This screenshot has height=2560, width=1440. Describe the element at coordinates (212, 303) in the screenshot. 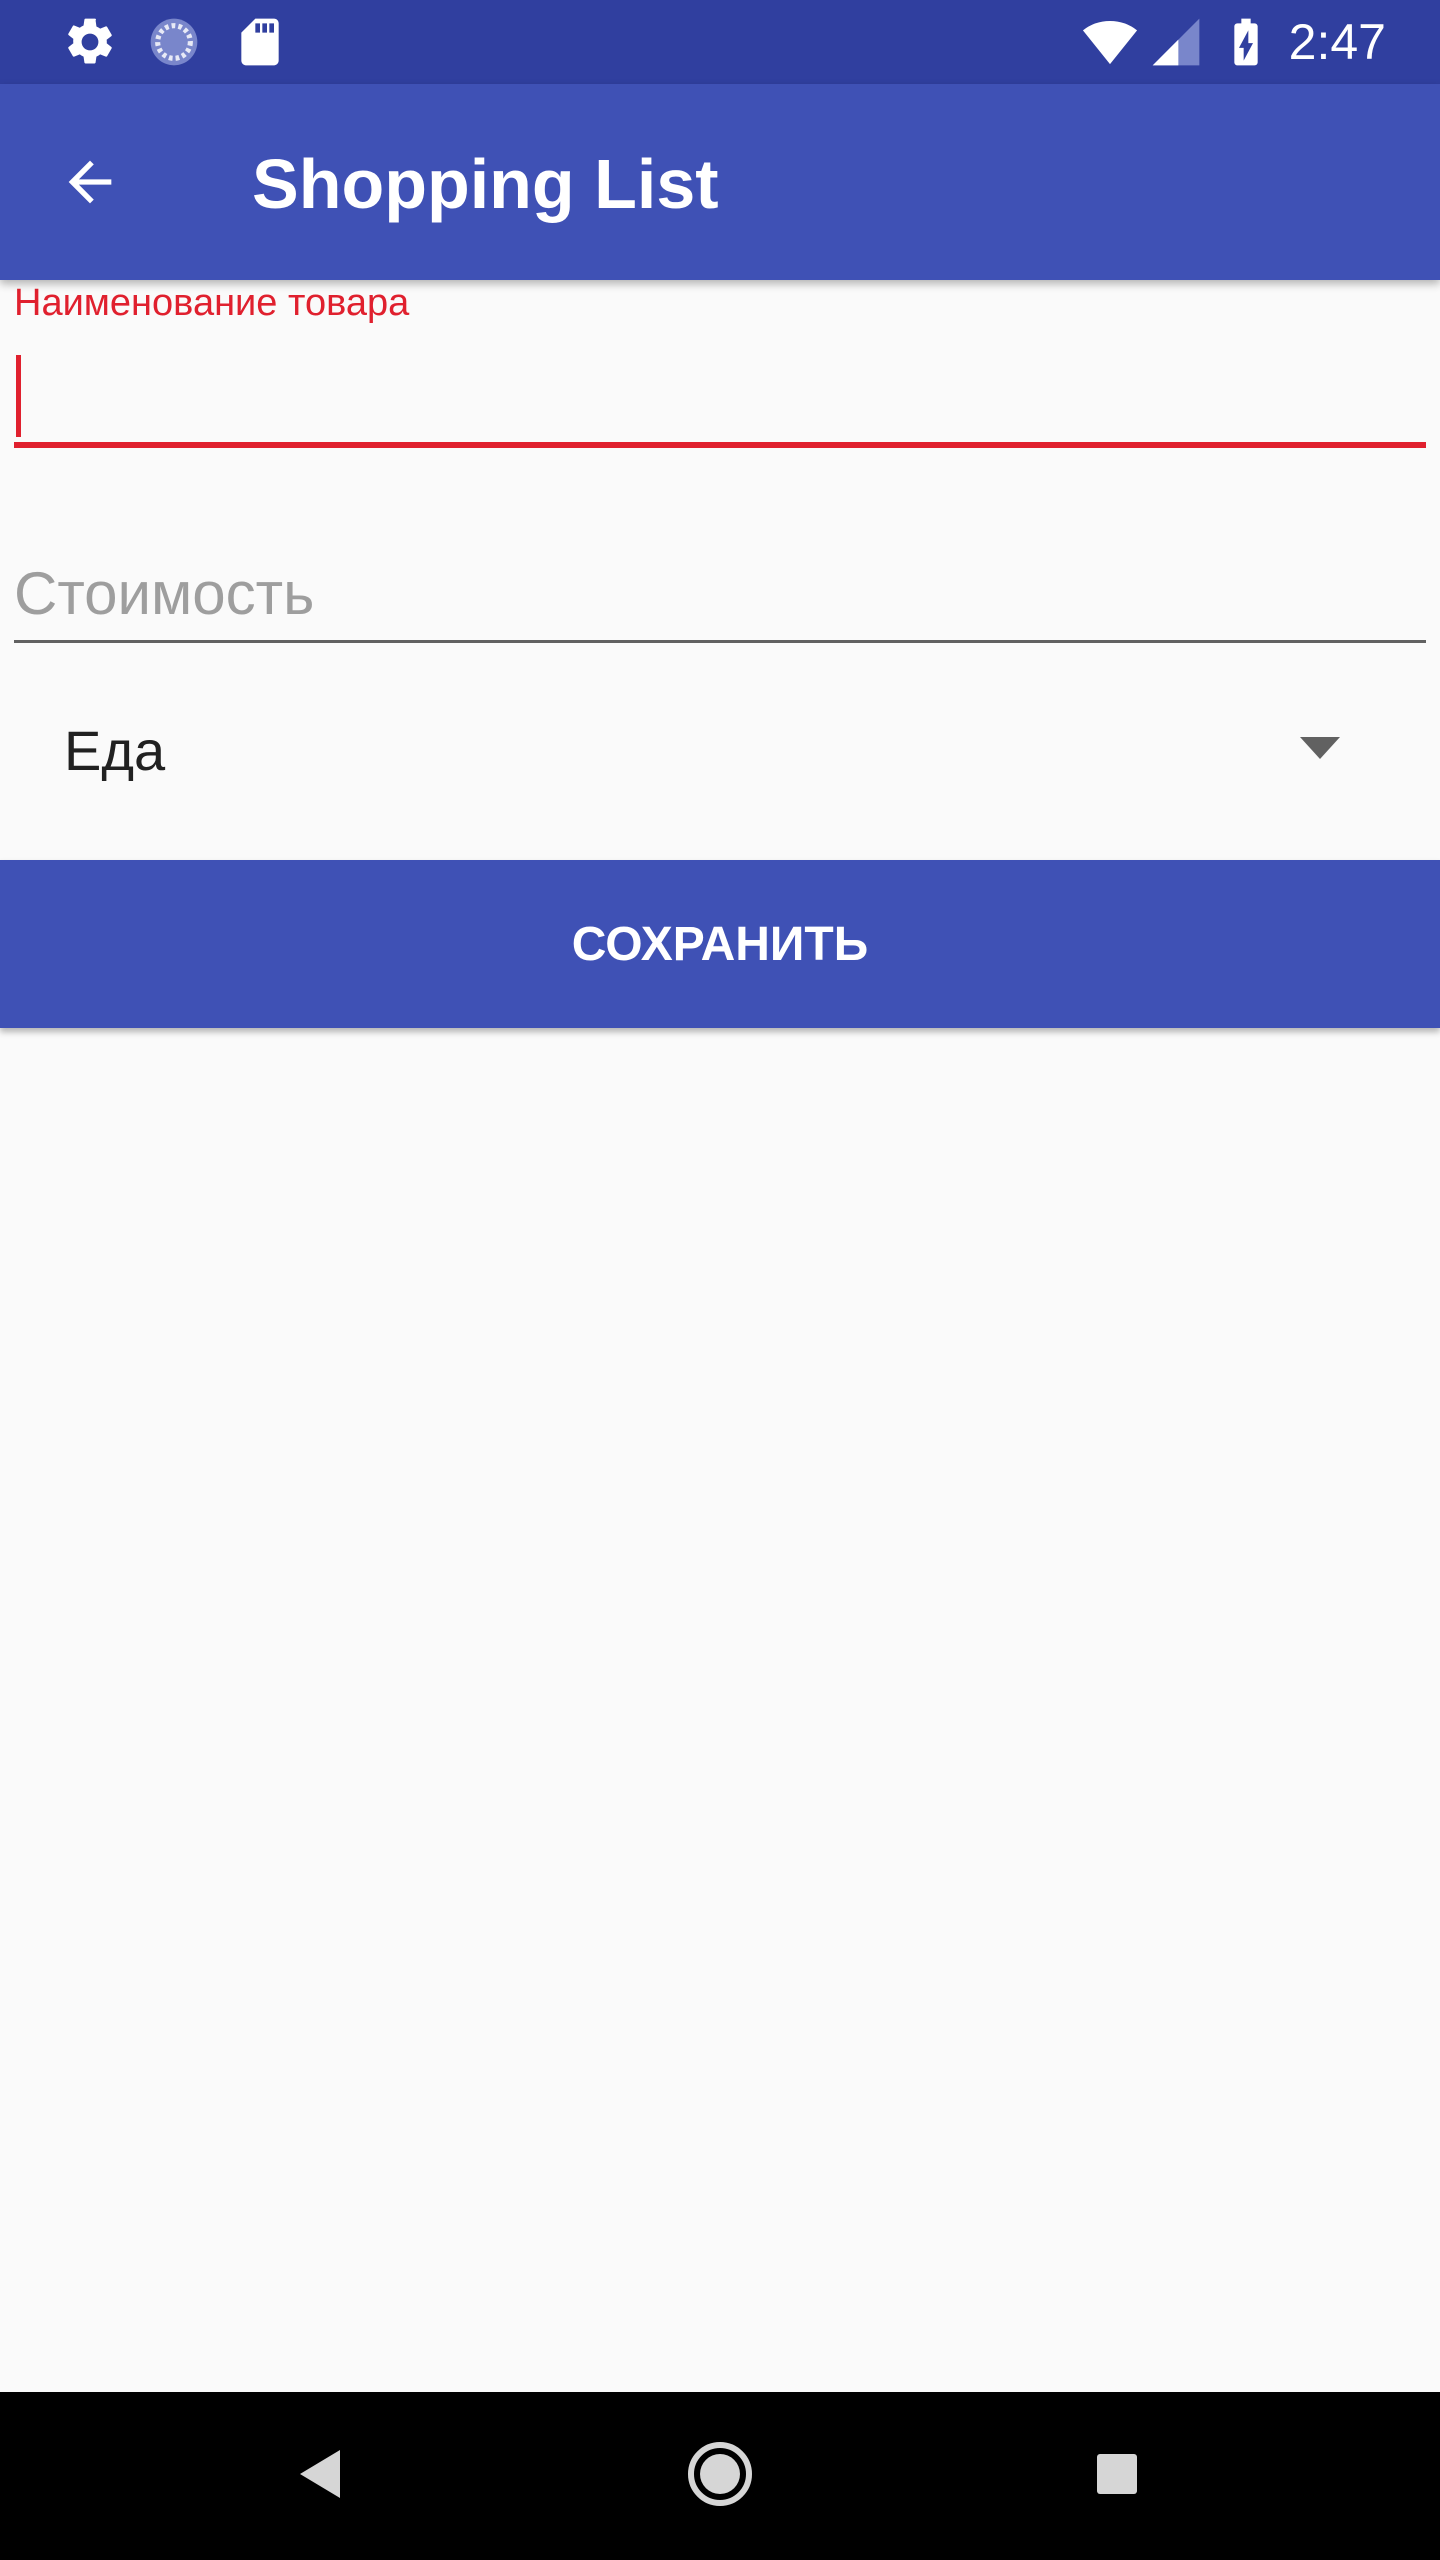

I see `name-field-label: Наименование товара` at that location.